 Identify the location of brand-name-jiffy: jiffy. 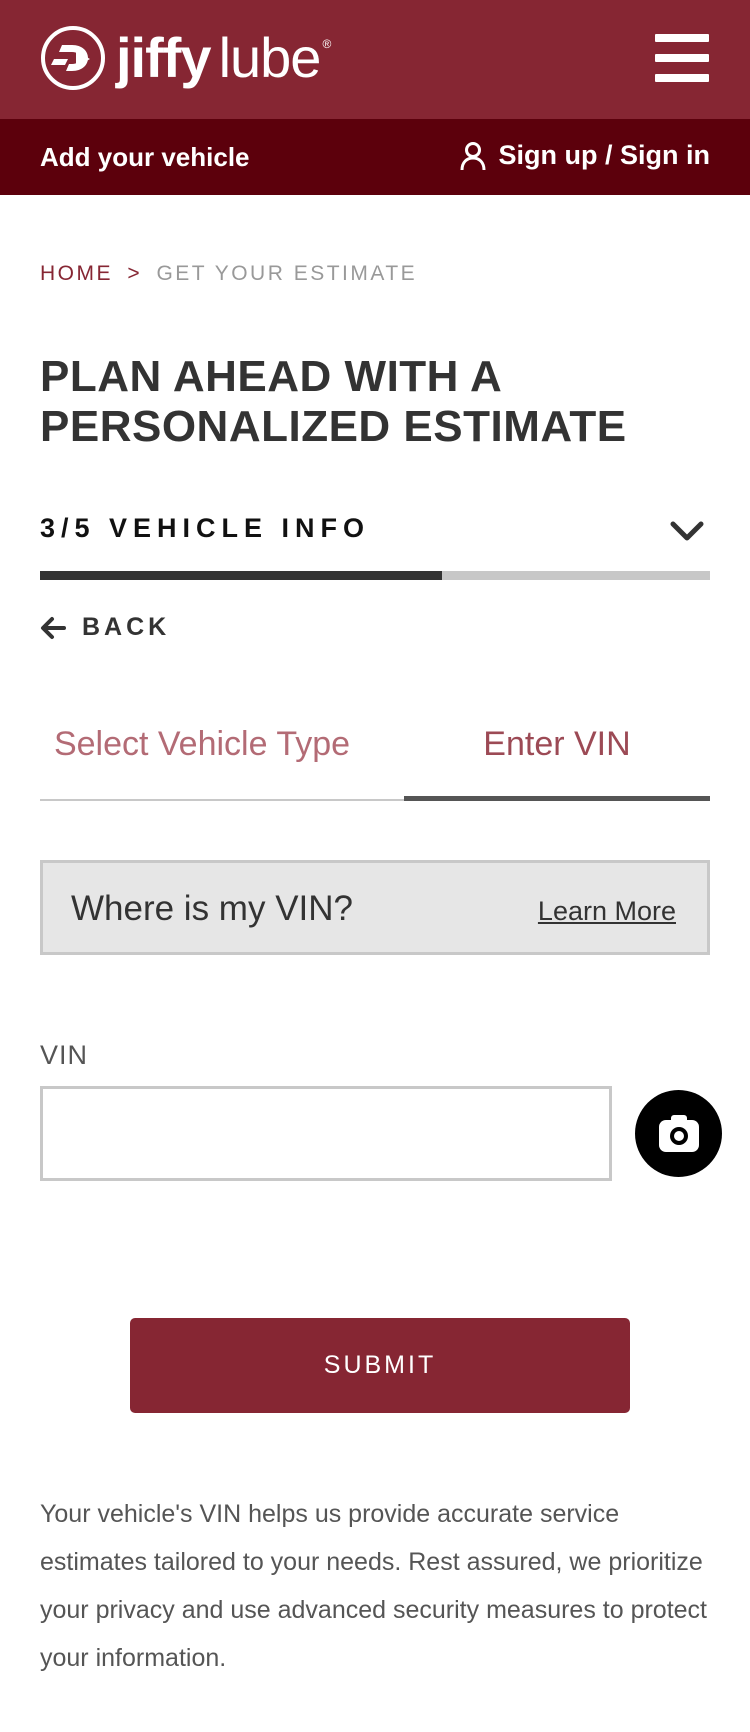
(164, 57).